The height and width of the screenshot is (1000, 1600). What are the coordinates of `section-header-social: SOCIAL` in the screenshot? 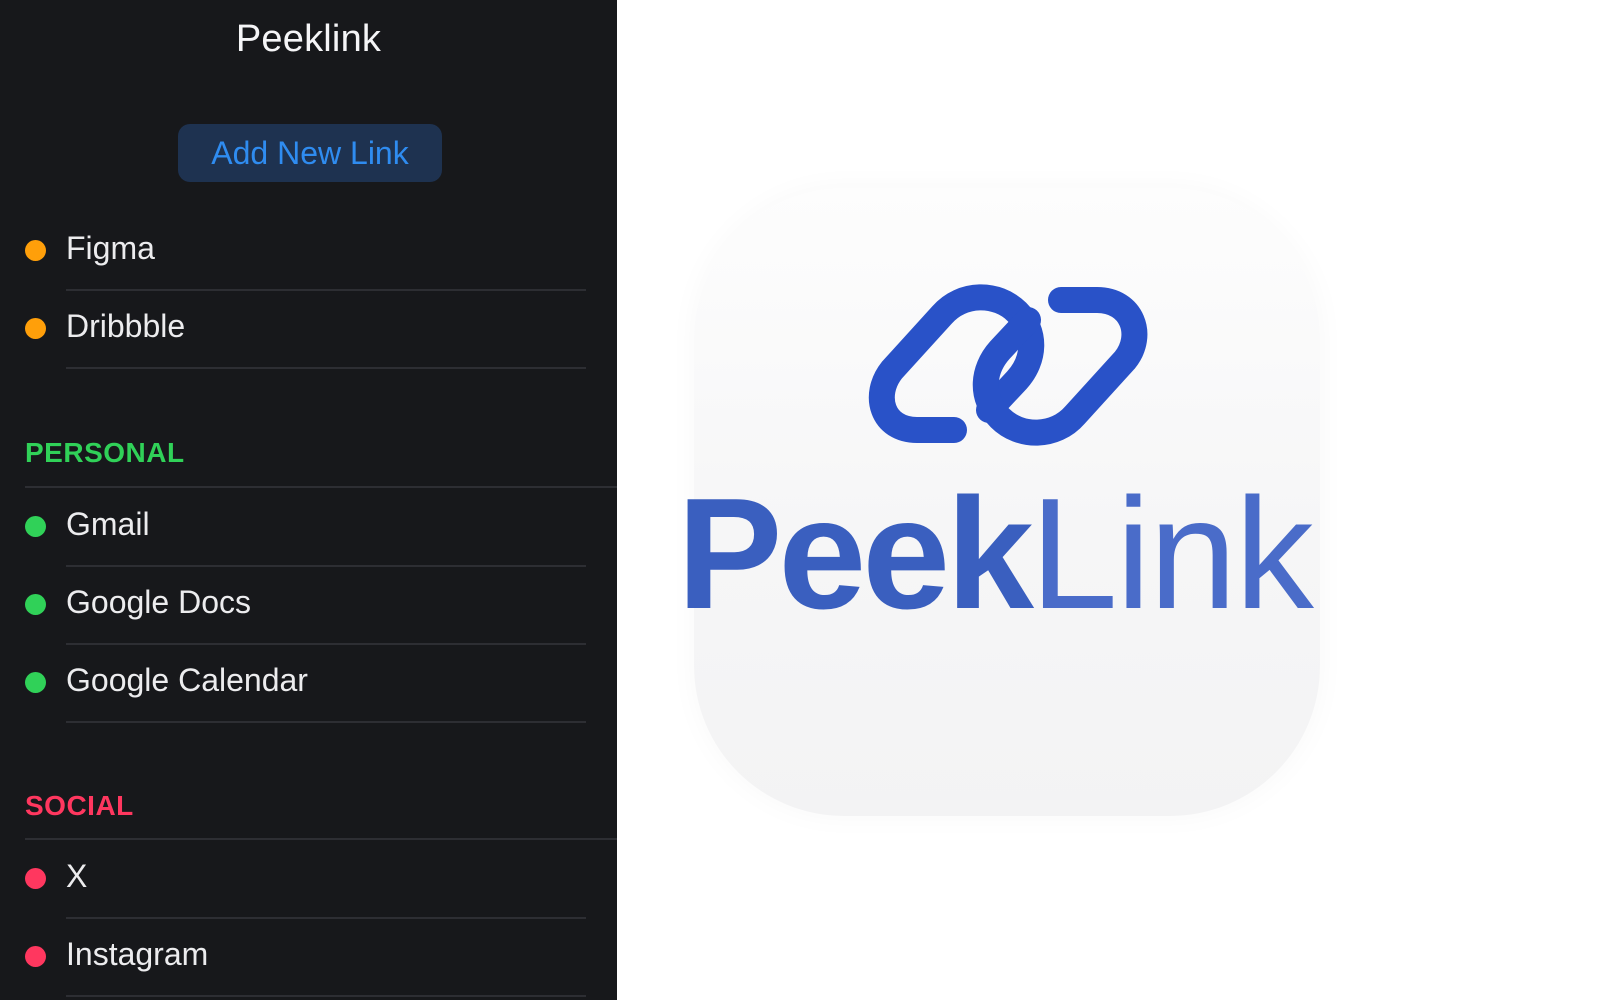 It's located at (79, 805).